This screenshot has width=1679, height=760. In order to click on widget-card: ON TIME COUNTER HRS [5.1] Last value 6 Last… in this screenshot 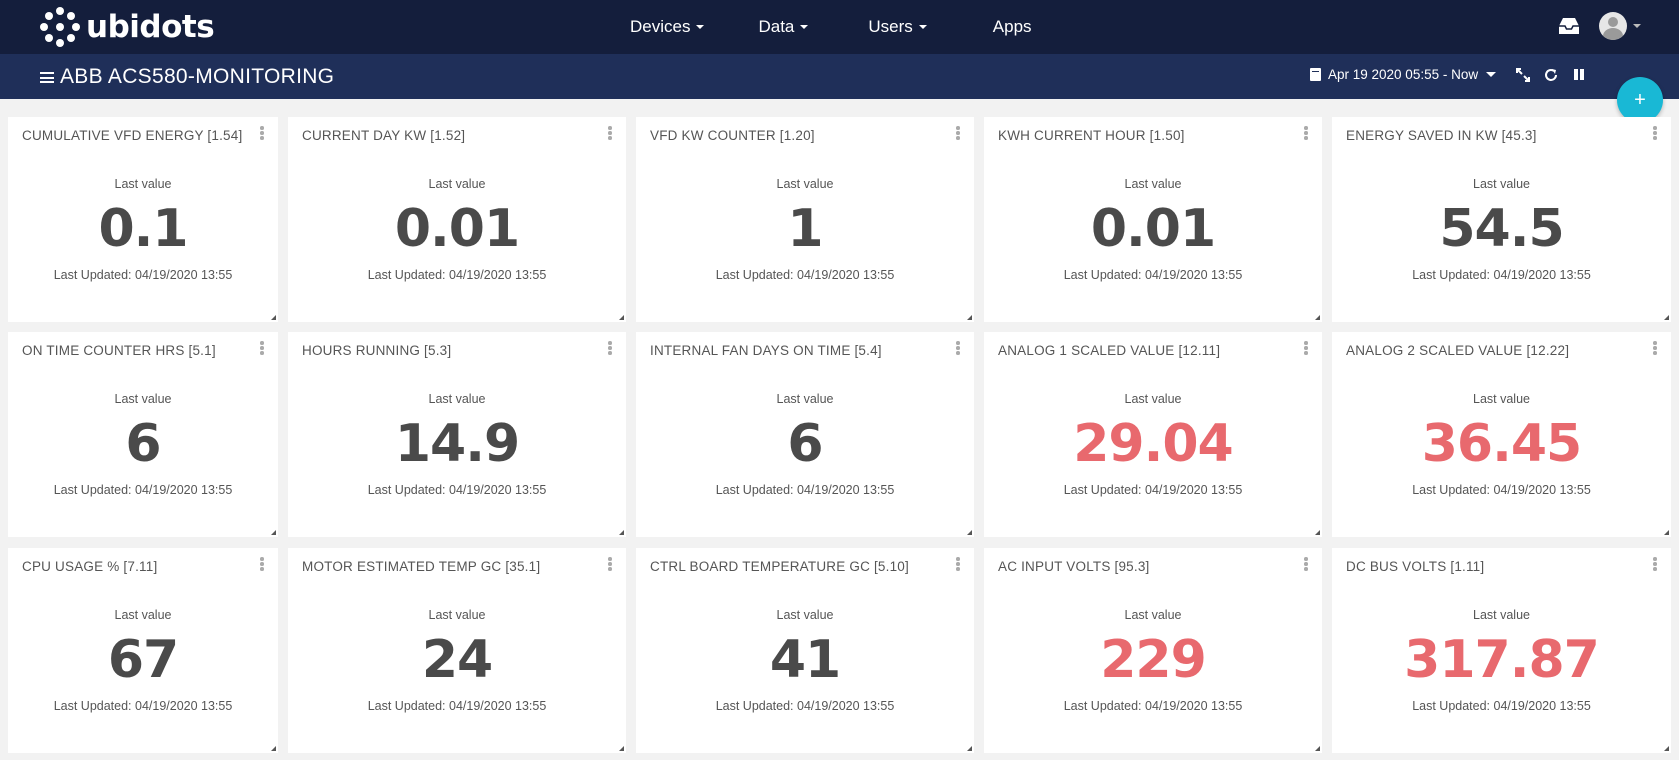, I will do `click(143, 434)`.